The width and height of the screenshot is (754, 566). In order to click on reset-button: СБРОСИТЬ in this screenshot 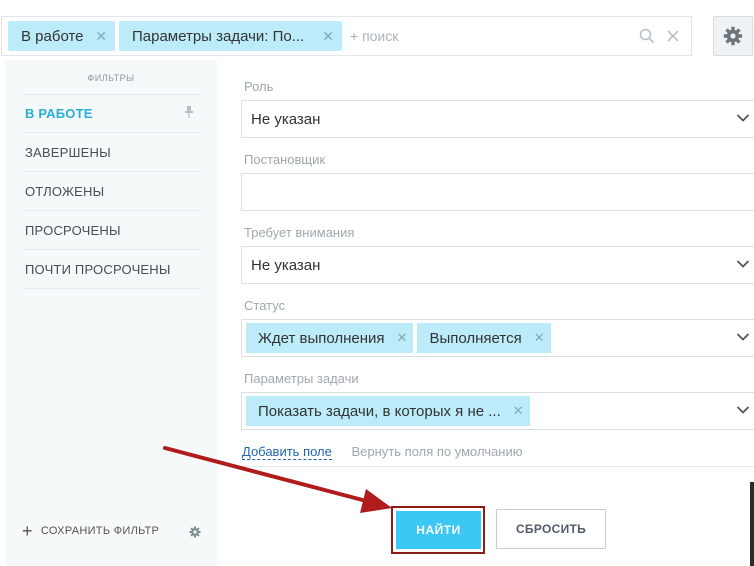, I will do `click(551, 529)`.